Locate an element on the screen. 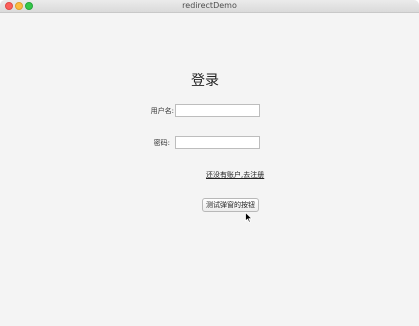 The height and width of the screenshot is (326, 419). mouse-cursor-icon is located at coordinates (249, 217).